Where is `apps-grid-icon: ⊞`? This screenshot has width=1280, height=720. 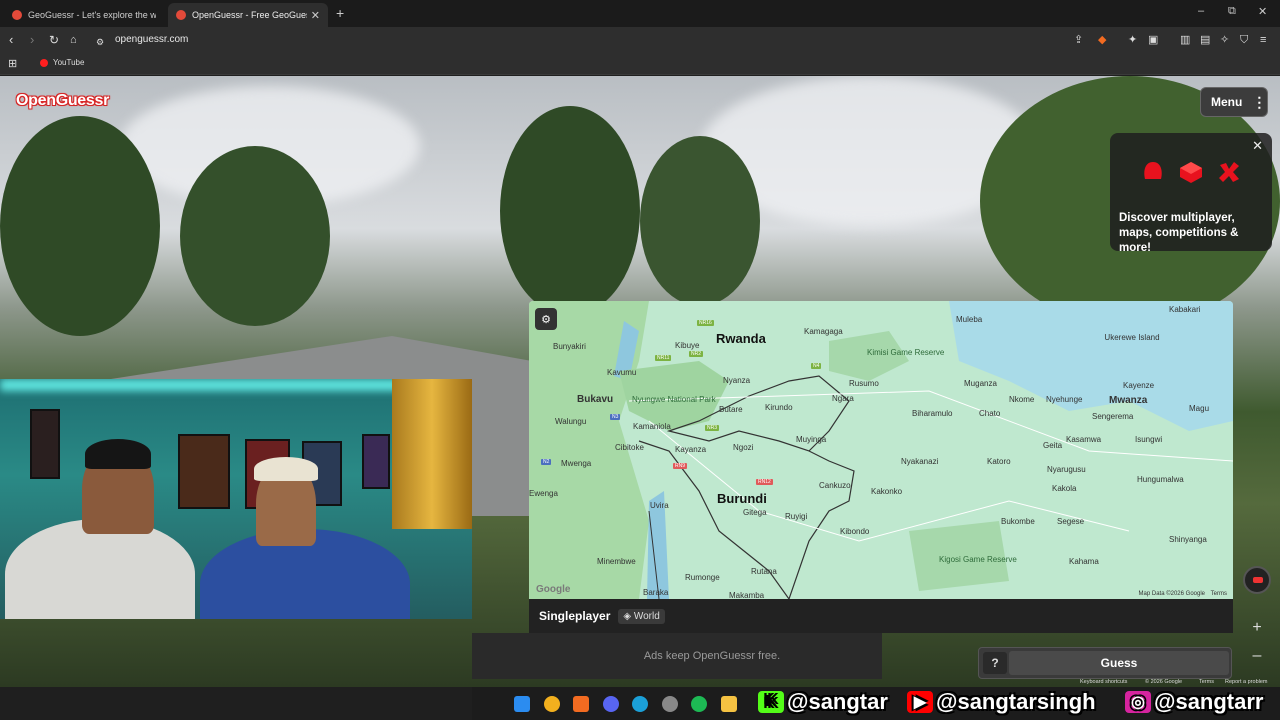 apps-grid-icon: ⊞ is located at coordinates (12, 64).